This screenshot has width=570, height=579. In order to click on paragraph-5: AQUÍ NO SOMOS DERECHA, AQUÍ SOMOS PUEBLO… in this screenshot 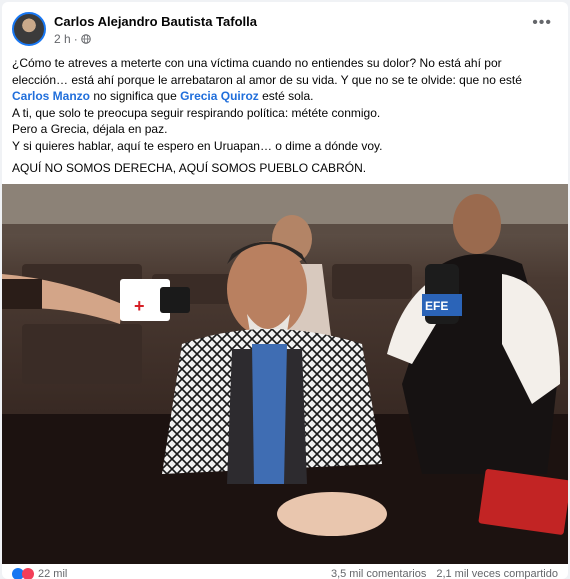, I will do `click(189, 168)`.